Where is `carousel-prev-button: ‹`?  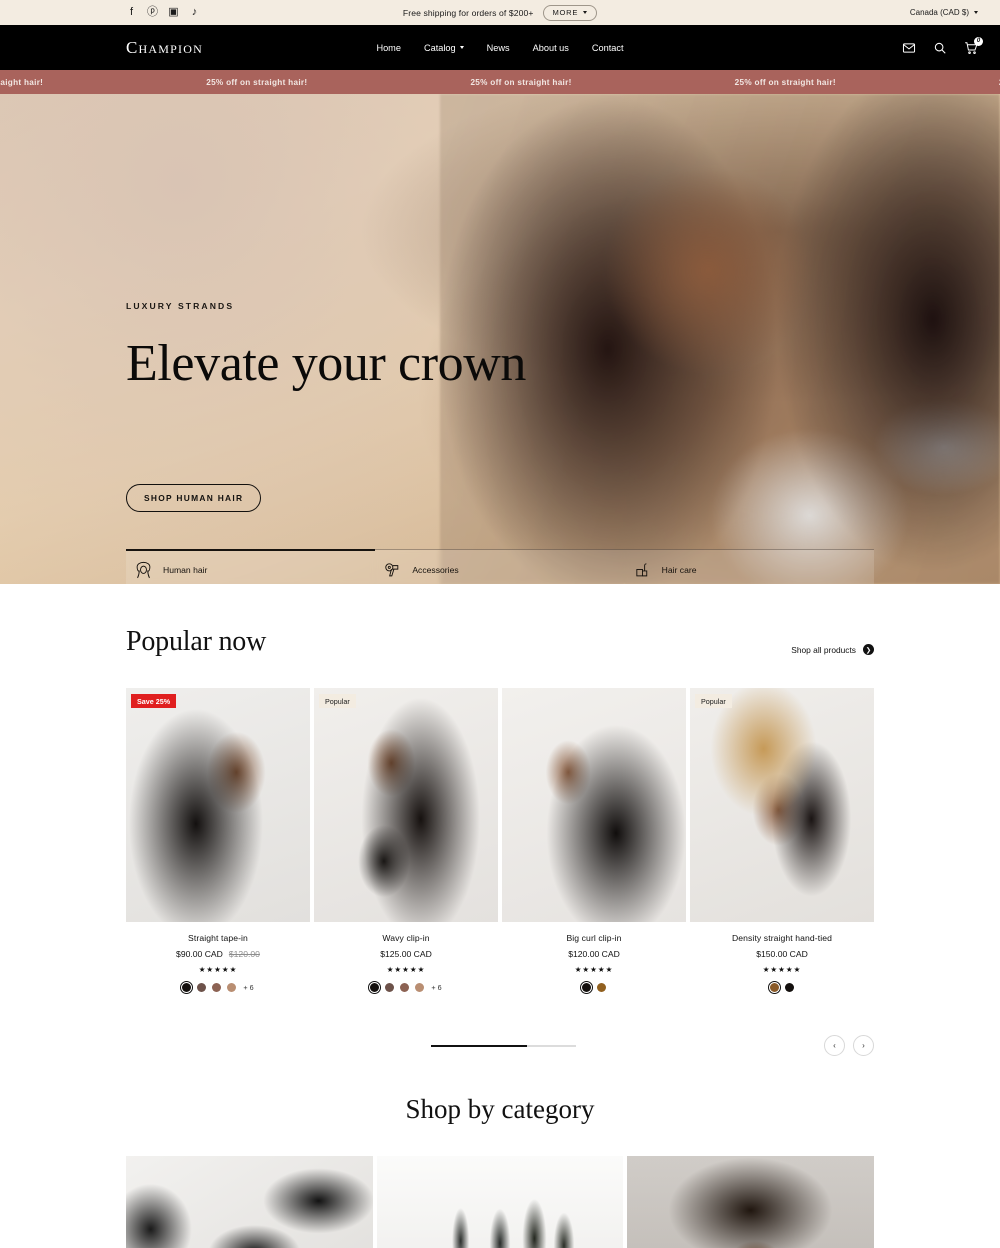 carousel-prev-button: ‹ is located at coordinates (834, 1045).